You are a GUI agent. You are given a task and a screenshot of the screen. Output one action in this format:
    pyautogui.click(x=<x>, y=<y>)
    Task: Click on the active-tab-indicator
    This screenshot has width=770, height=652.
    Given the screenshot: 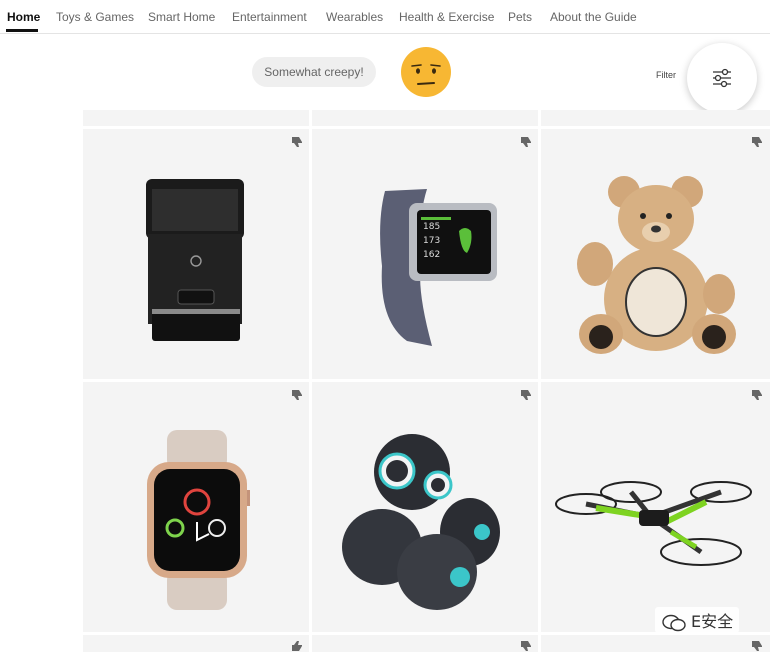 What is the action you would take?
    pyautogui.click(x=22, y=30)
    